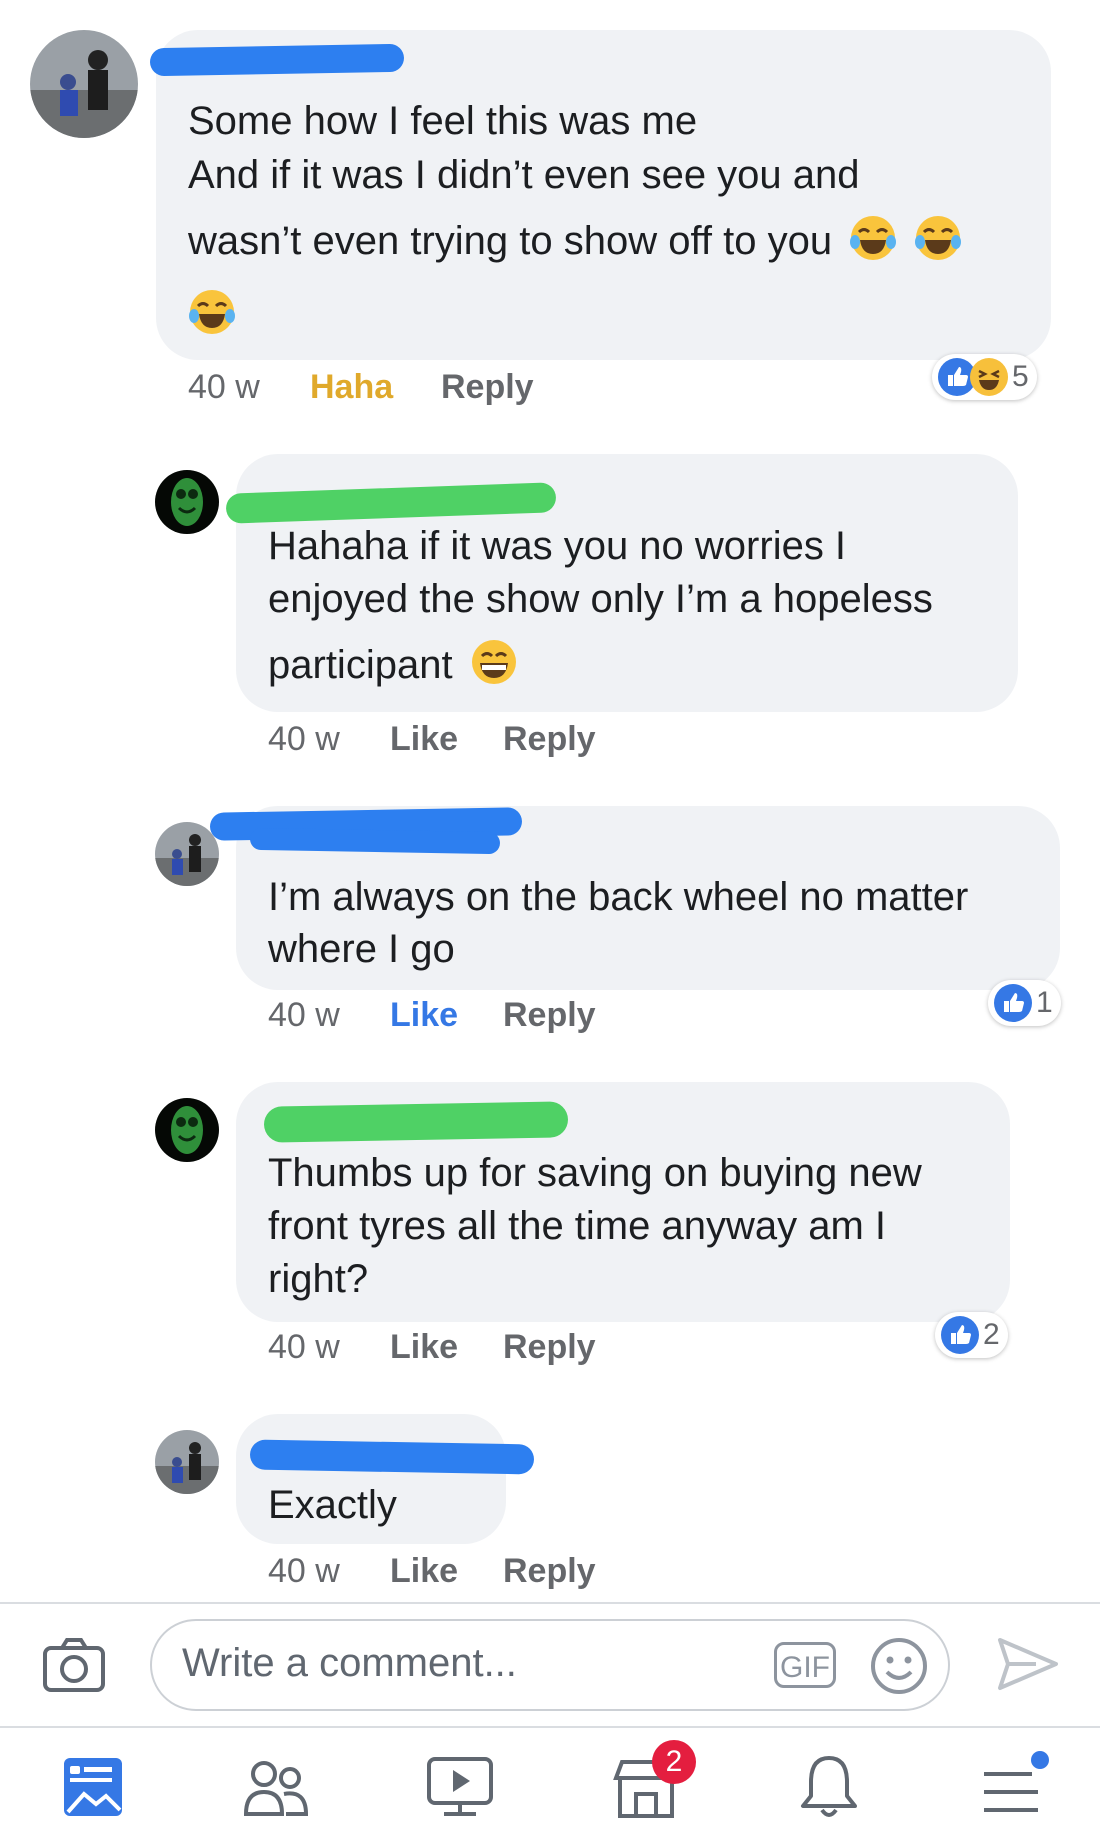 The height and width of the screenshot is (1841, 1100). Describe the element at coordinates (318, 1279) in the screenshot. I see `comment-text-line: right?` at that location.